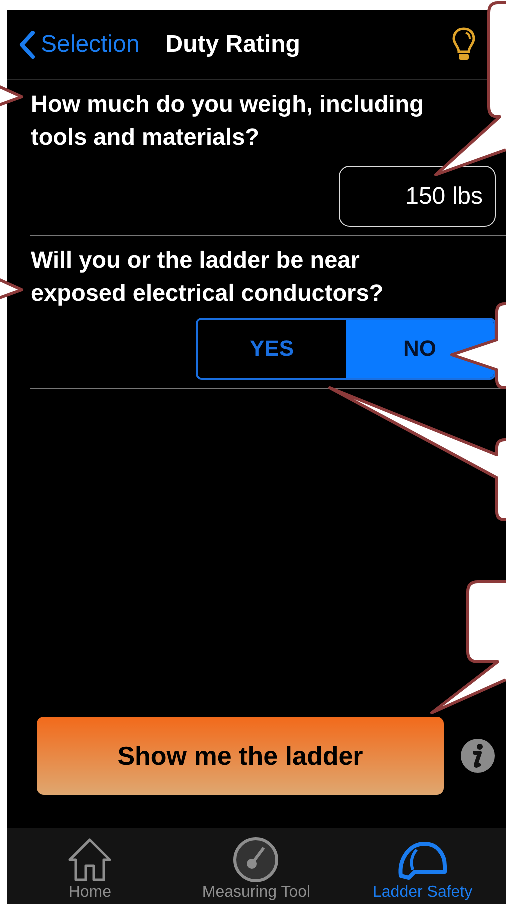  Describe the element at coordinates (464, 44) in the screenshot. I see `lightbulb-icon` at that location.